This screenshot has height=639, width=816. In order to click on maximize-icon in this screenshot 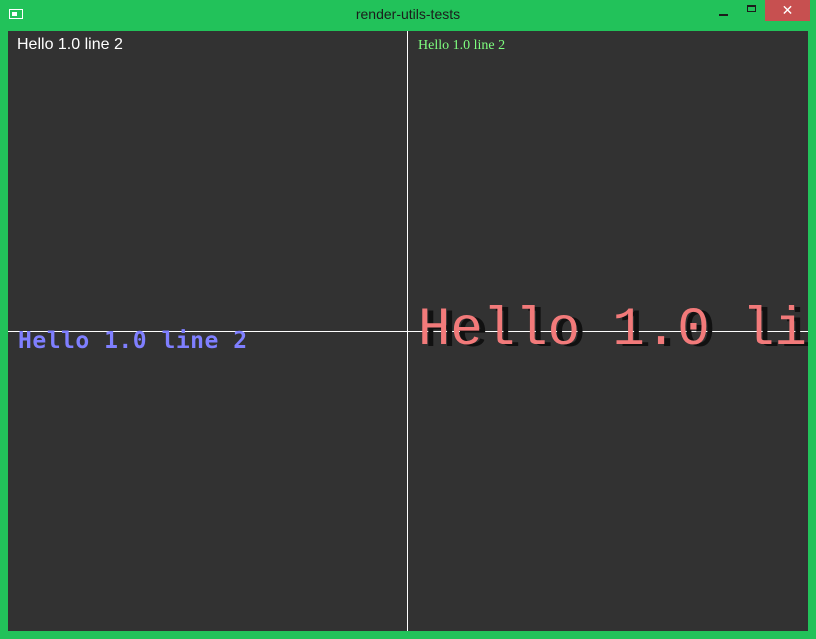, I will do `click(751, 8)`.